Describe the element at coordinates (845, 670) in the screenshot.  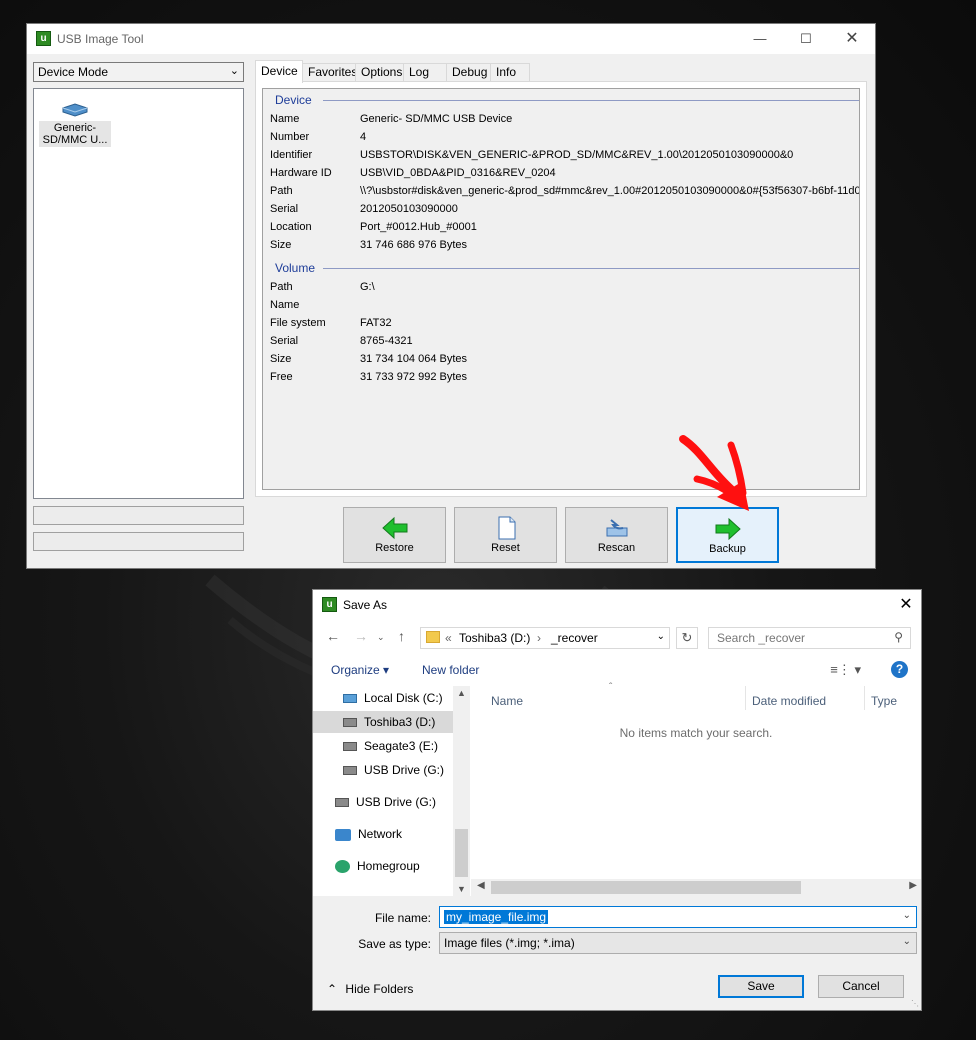
I see `view-options-icon: ≡⋮ ▾` at that location.